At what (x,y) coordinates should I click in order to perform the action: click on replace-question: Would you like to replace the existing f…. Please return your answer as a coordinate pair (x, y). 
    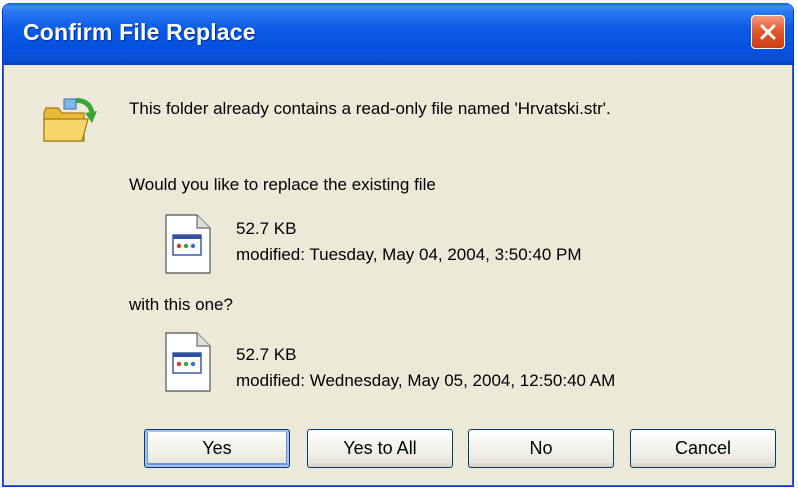
    Looking at the image, I should click on (282, 184).